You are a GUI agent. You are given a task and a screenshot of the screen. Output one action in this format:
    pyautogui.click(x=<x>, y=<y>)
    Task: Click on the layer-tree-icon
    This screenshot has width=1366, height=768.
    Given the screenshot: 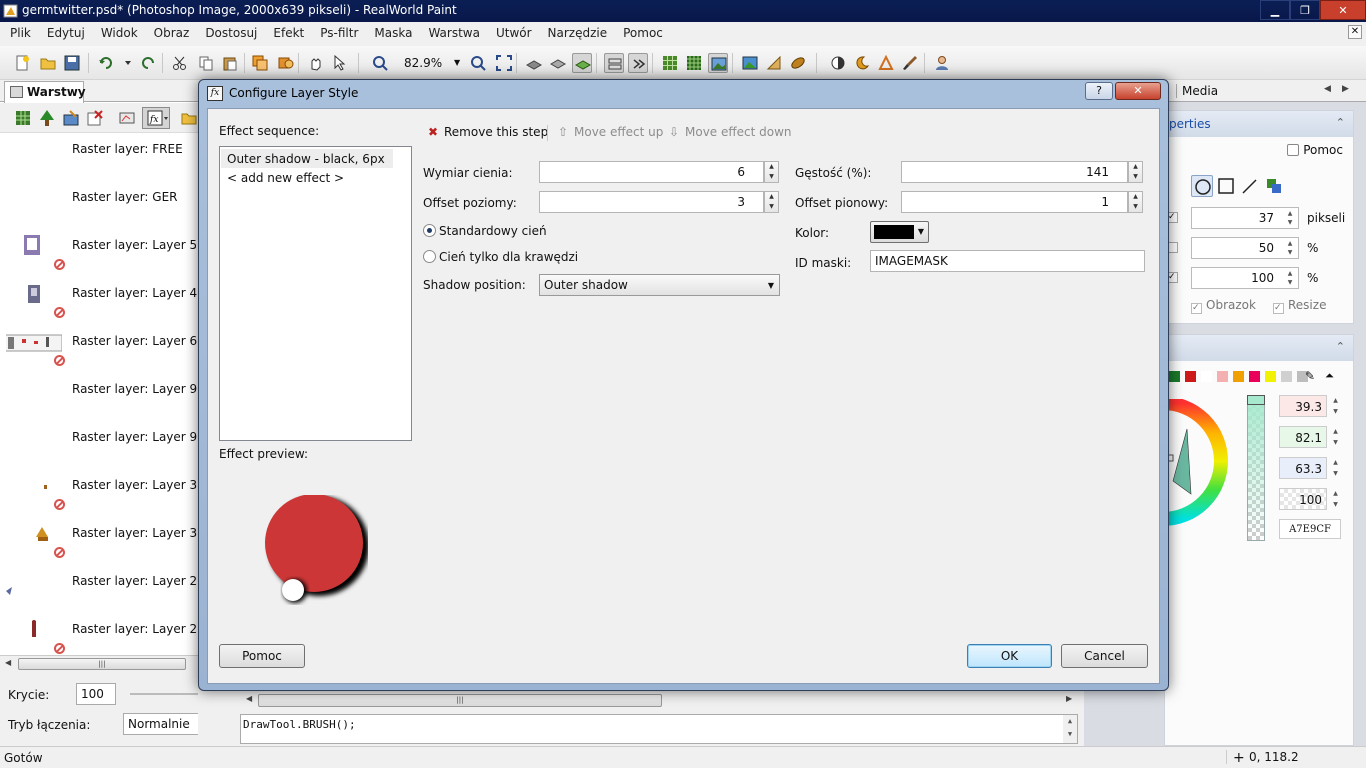 What is the action you would take?
    pyautogui.click(x=47, y=118)
    